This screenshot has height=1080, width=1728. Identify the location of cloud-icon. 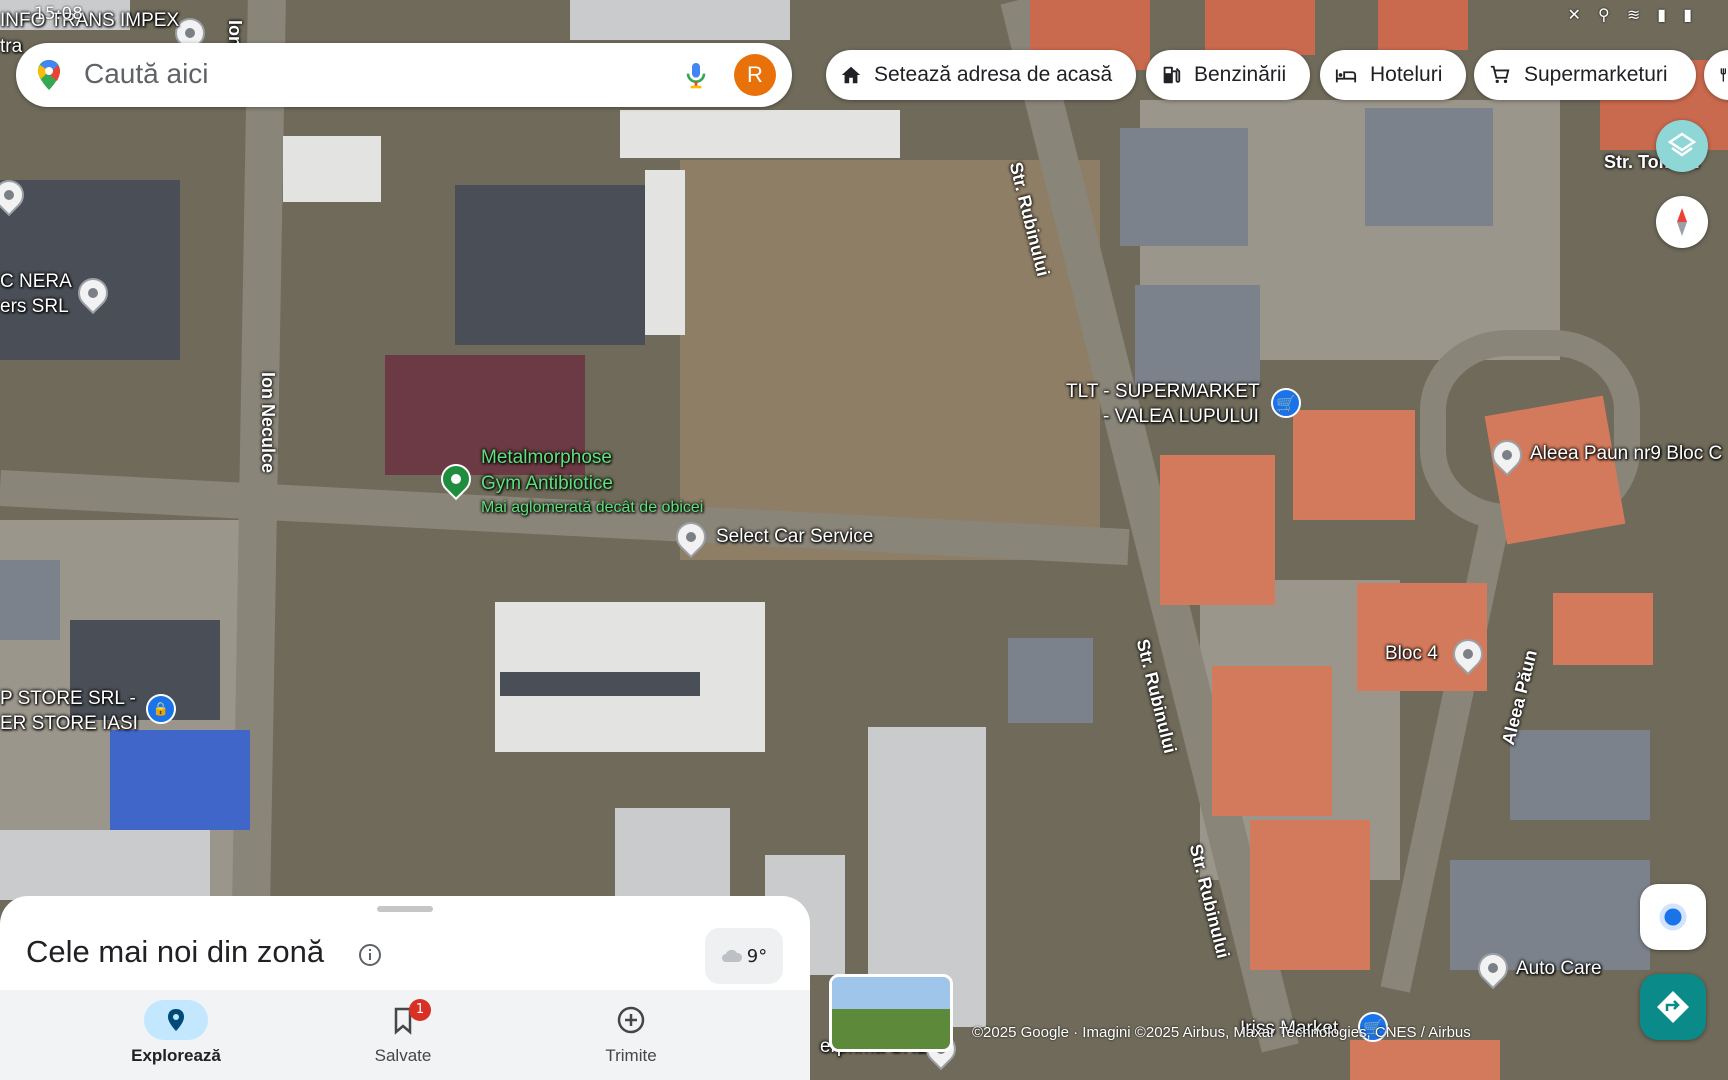
(731, 955).